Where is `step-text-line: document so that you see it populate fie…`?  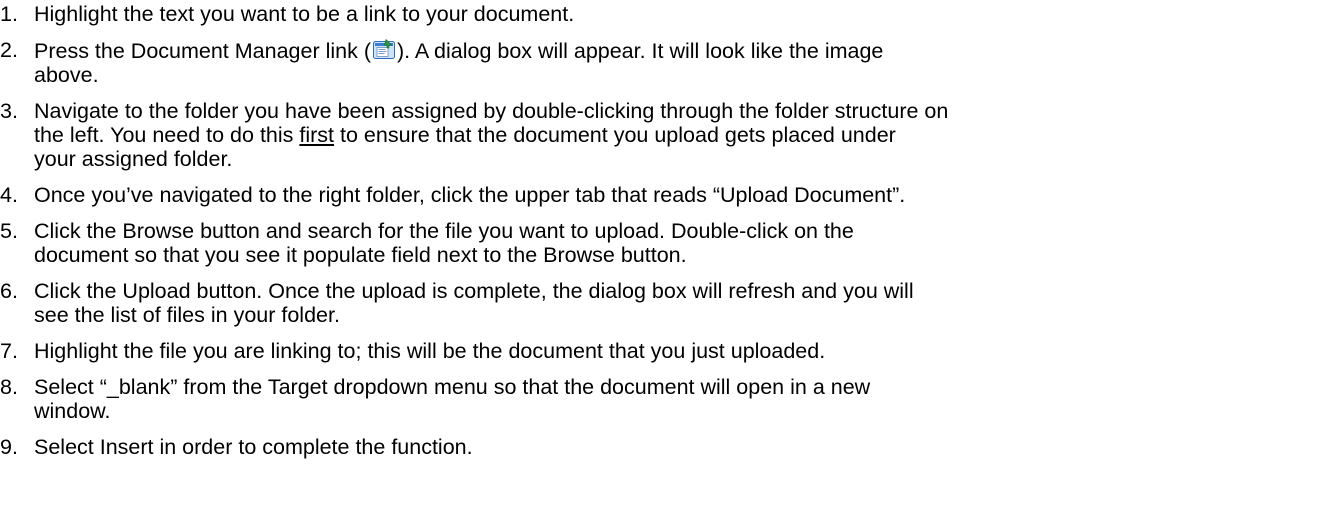 step-text-line: document so that you see it populate fie… is located at coordinates (360, 255).